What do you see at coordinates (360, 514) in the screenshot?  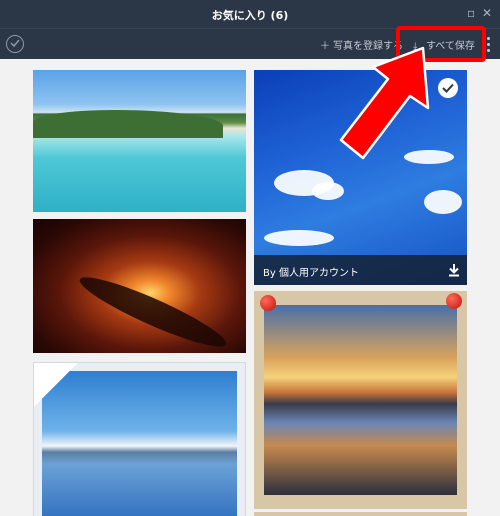 I see `photo-partial` at bounding box center [360, 514].